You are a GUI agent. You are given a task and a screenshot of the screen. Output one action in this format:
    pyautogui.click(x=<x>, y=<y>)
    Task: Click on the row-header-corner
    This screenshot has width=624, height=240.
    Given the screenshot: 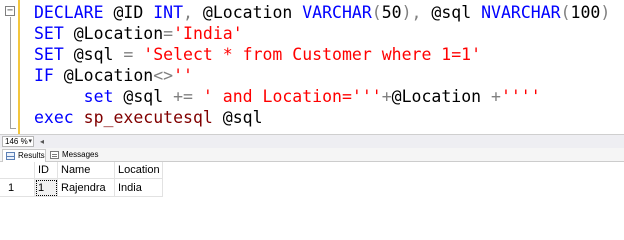 What is the action you would take?
    pyautogui.click(x=17, y=170)
    